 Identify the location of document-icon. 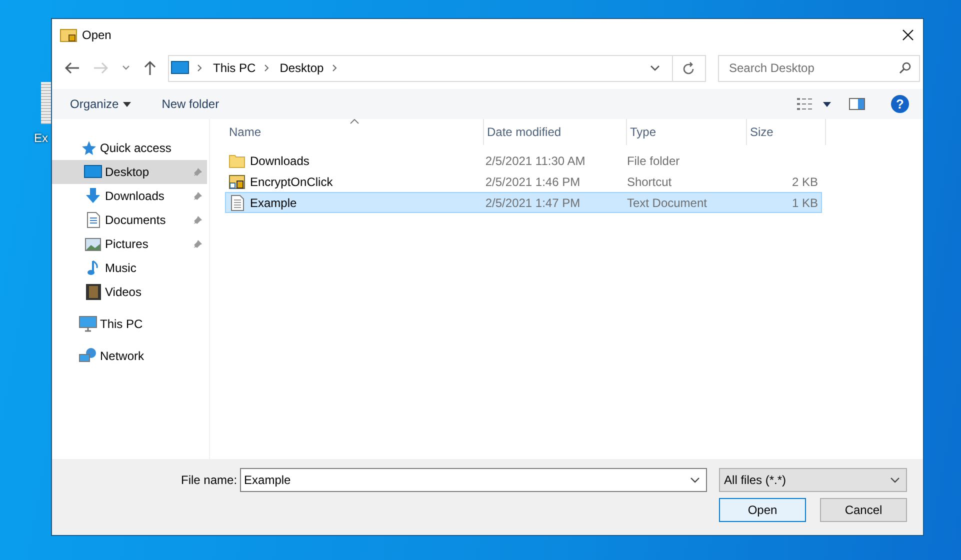
(93, 220).